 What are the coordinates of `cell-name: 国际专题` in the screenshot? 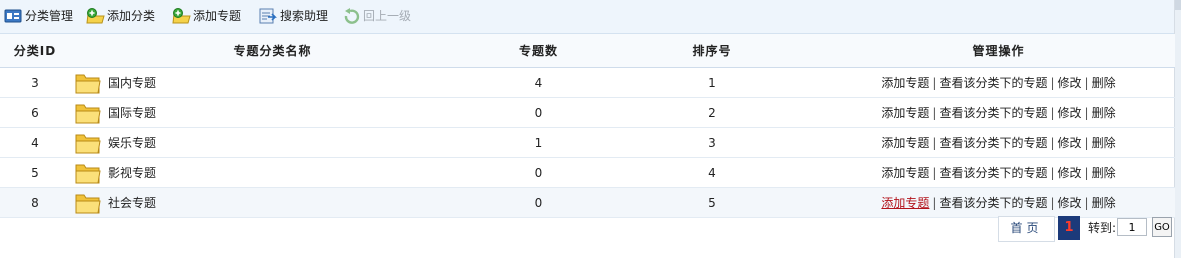 It's located at (272, 112).